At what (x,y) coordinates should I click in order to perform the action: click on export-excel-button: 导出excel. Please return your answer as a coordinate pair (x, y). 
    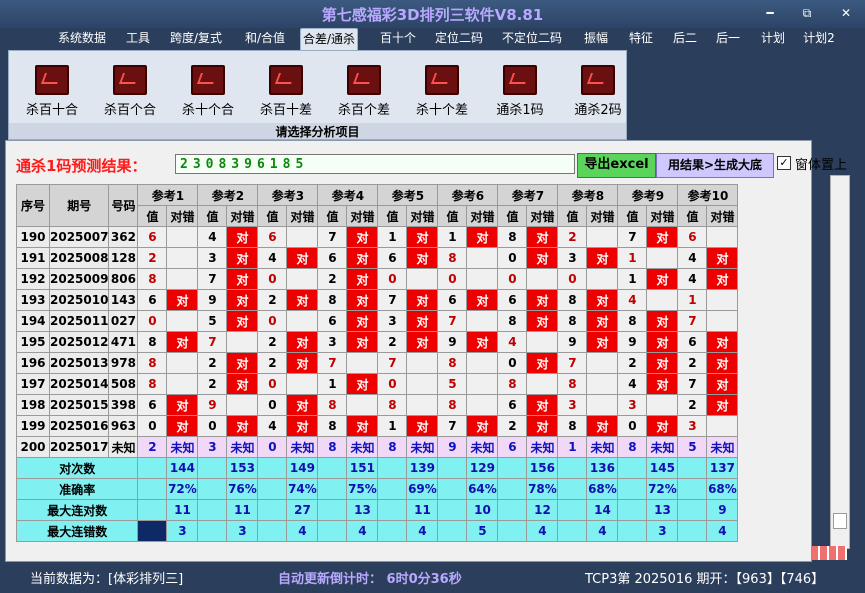
    Looking at the image, I should click on (616, 165).